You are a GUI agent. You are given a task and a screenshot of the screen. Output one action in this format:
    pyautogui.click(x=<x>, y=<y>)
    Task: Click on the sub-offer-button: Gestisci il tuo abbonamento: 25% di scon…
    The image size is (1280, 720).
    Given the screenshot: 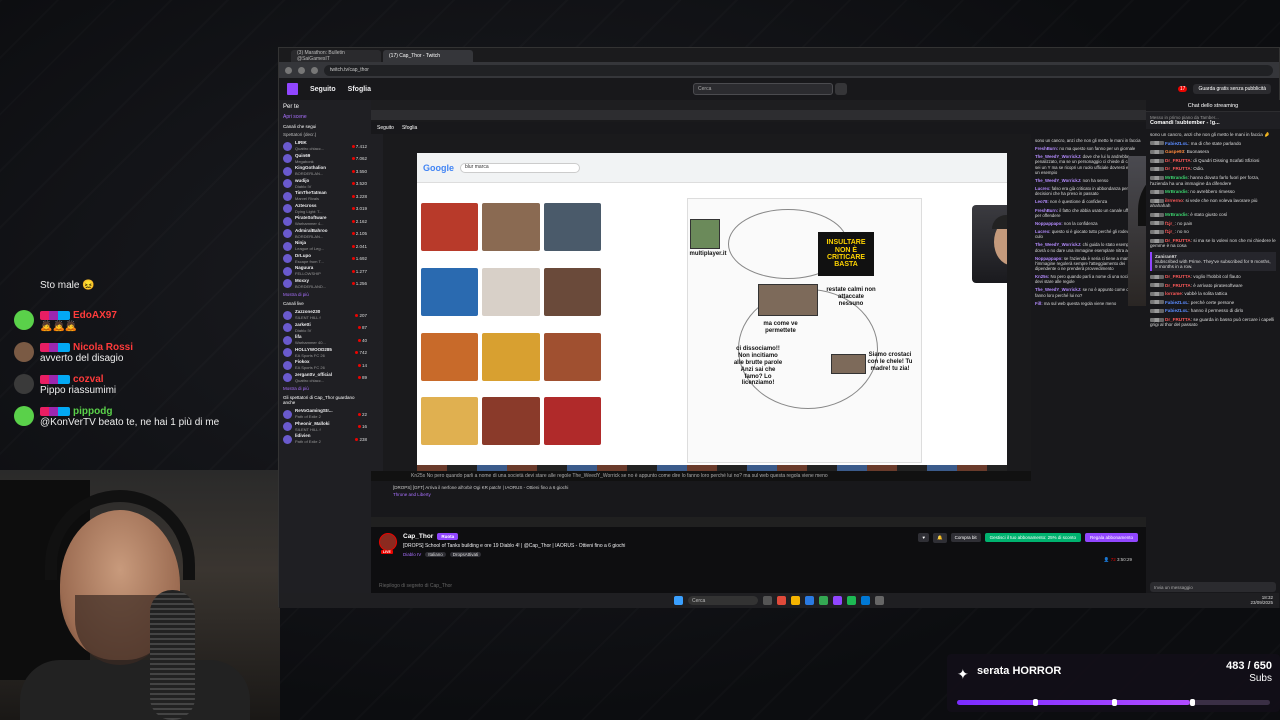 What is the action you would take?
    pyautogui.click(x=1032, y=537)
    